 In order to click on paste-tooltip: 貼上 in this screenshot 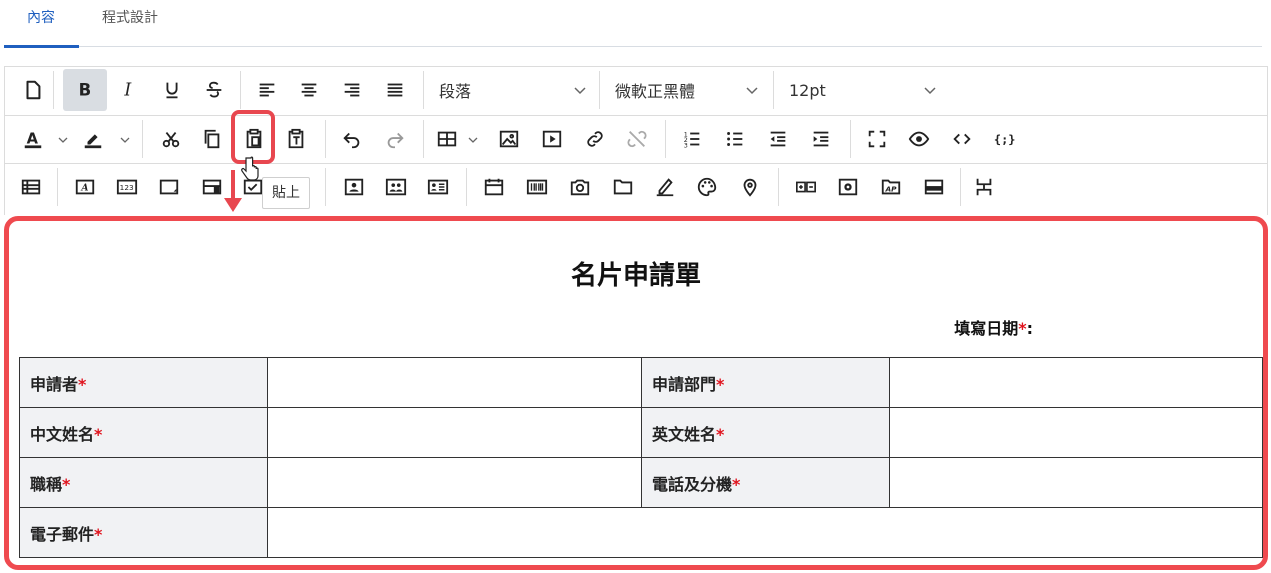, I will do `click(286, 193)`.